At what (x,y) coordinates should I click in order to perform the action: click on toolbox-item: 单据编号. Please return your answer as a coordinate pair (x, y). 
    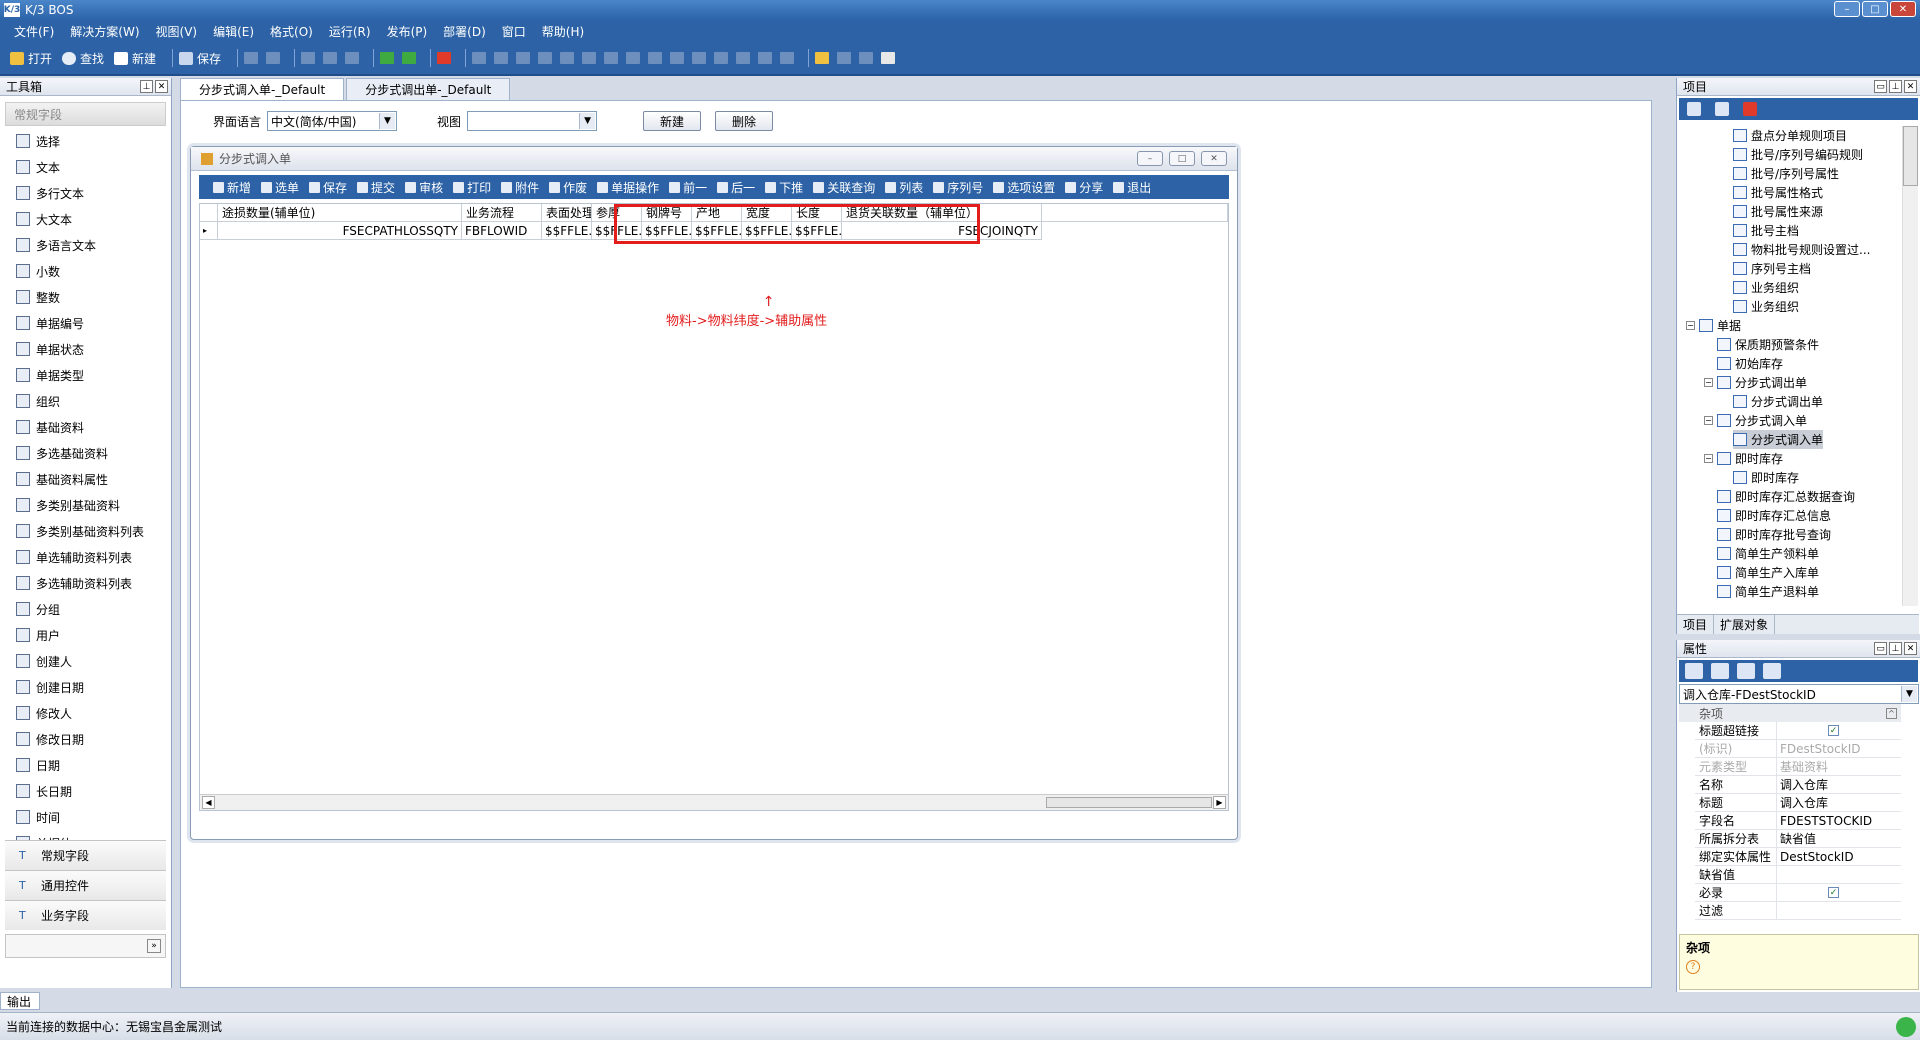
    Looking at the image, I should click on (85, 323).